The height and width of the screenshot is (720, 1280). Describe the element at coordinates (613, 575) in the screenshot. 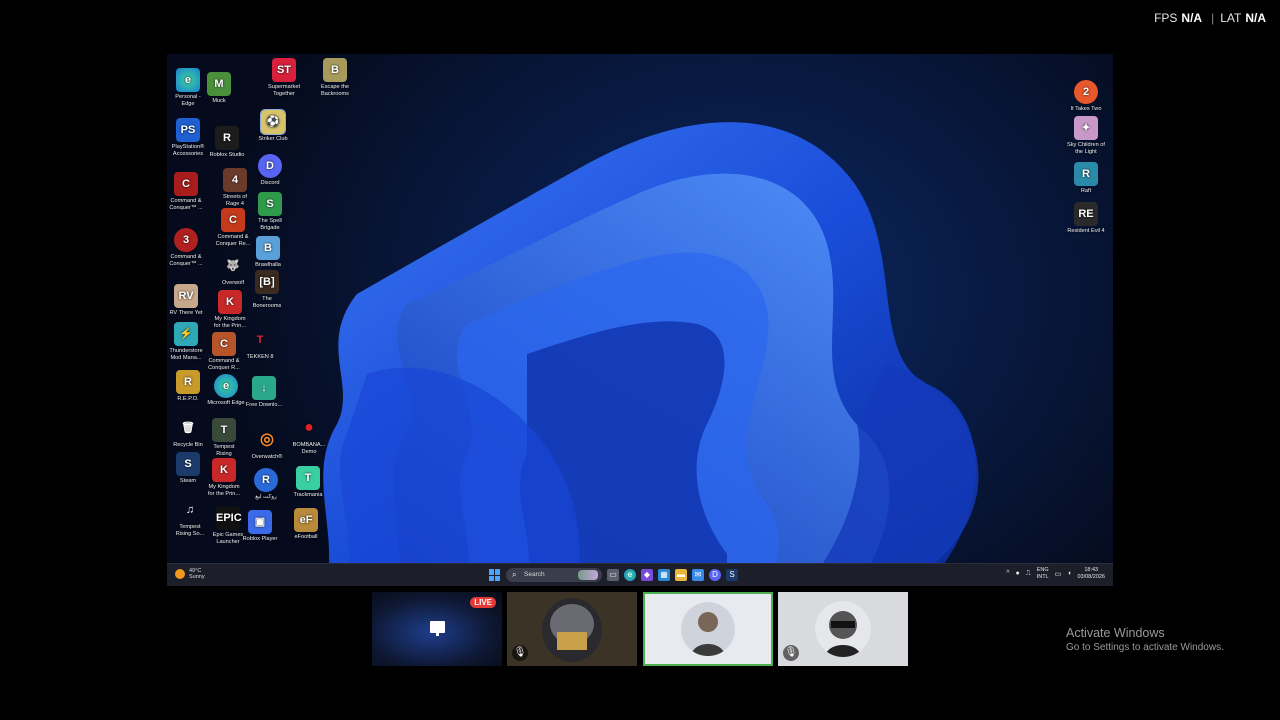

I see `task-view-icon: ▭` at that location.